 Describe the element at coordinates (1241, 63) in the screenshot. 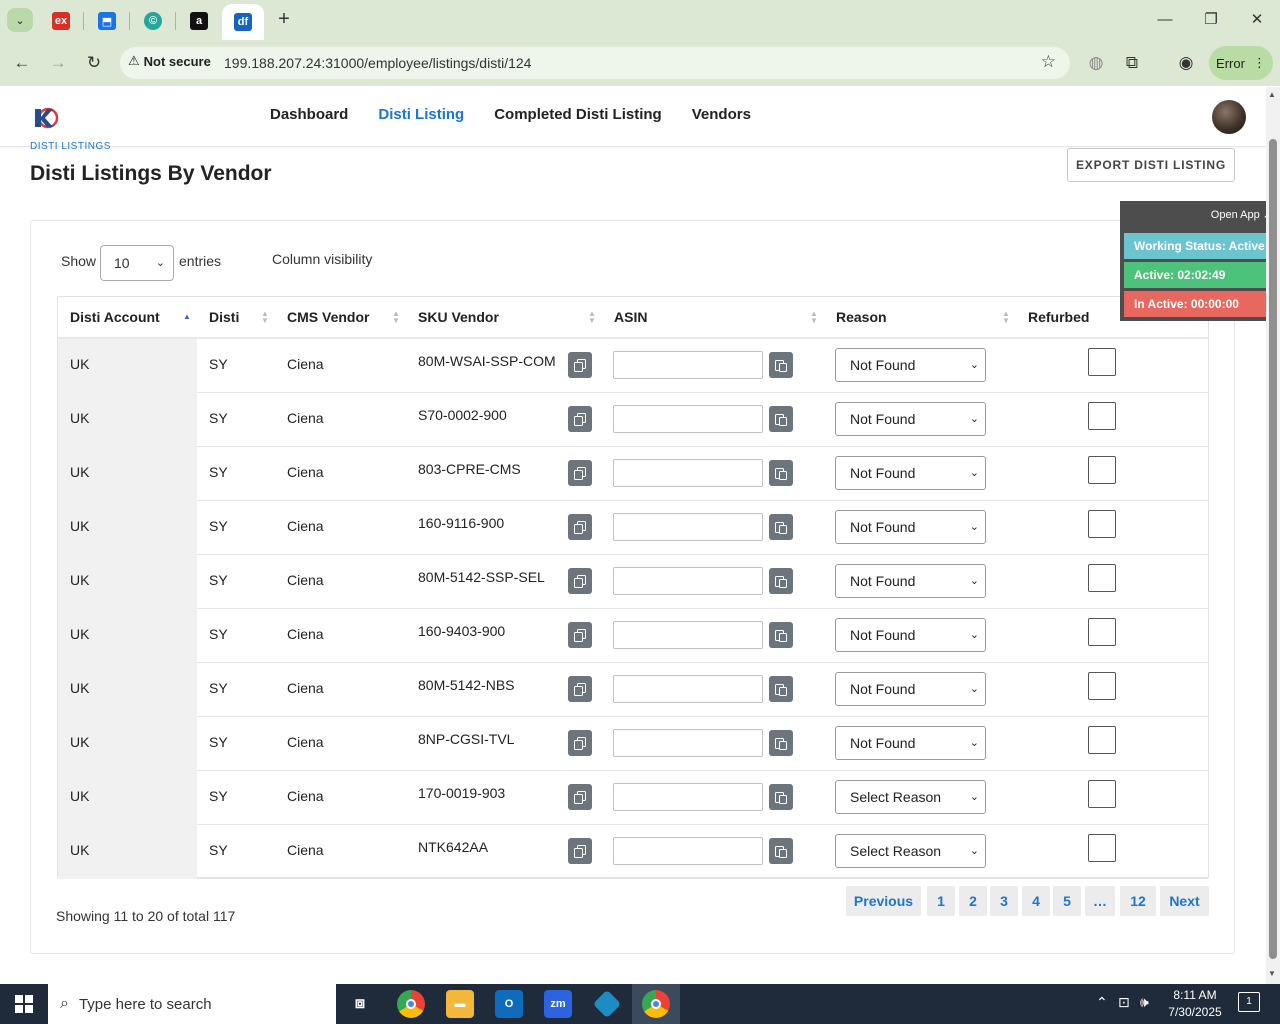

I see `error-menu-button: Error ⋮` at that location.